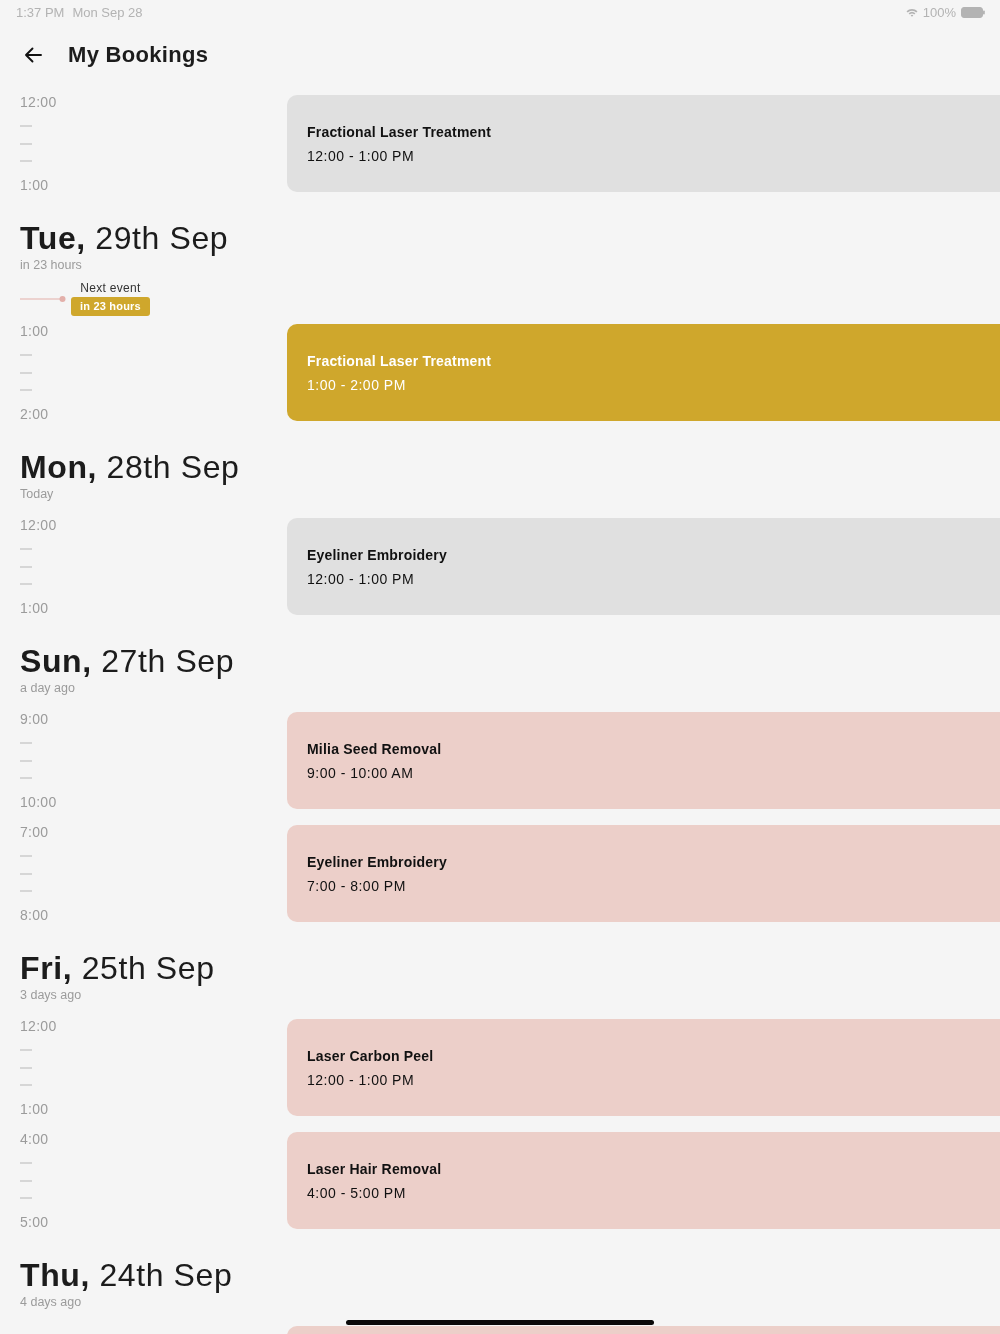  Describe the element at coordinates (124, 238) in the screenshot. I see `day-heading: Tue, 29th Sep` at that location.